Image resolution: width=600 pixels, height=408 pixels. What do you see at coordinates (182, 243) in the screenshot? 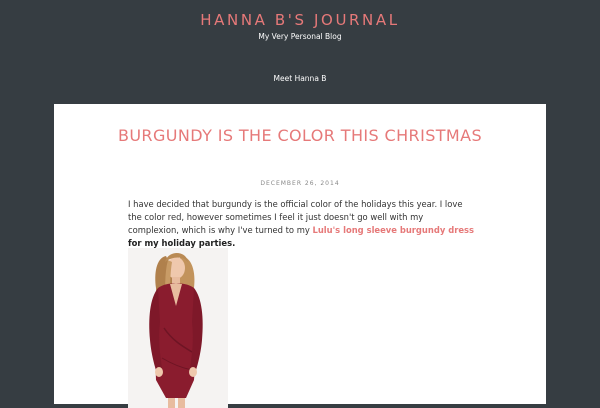
I see `post-body-bold: for my holiday parties.` at bounding box center [182, 243].